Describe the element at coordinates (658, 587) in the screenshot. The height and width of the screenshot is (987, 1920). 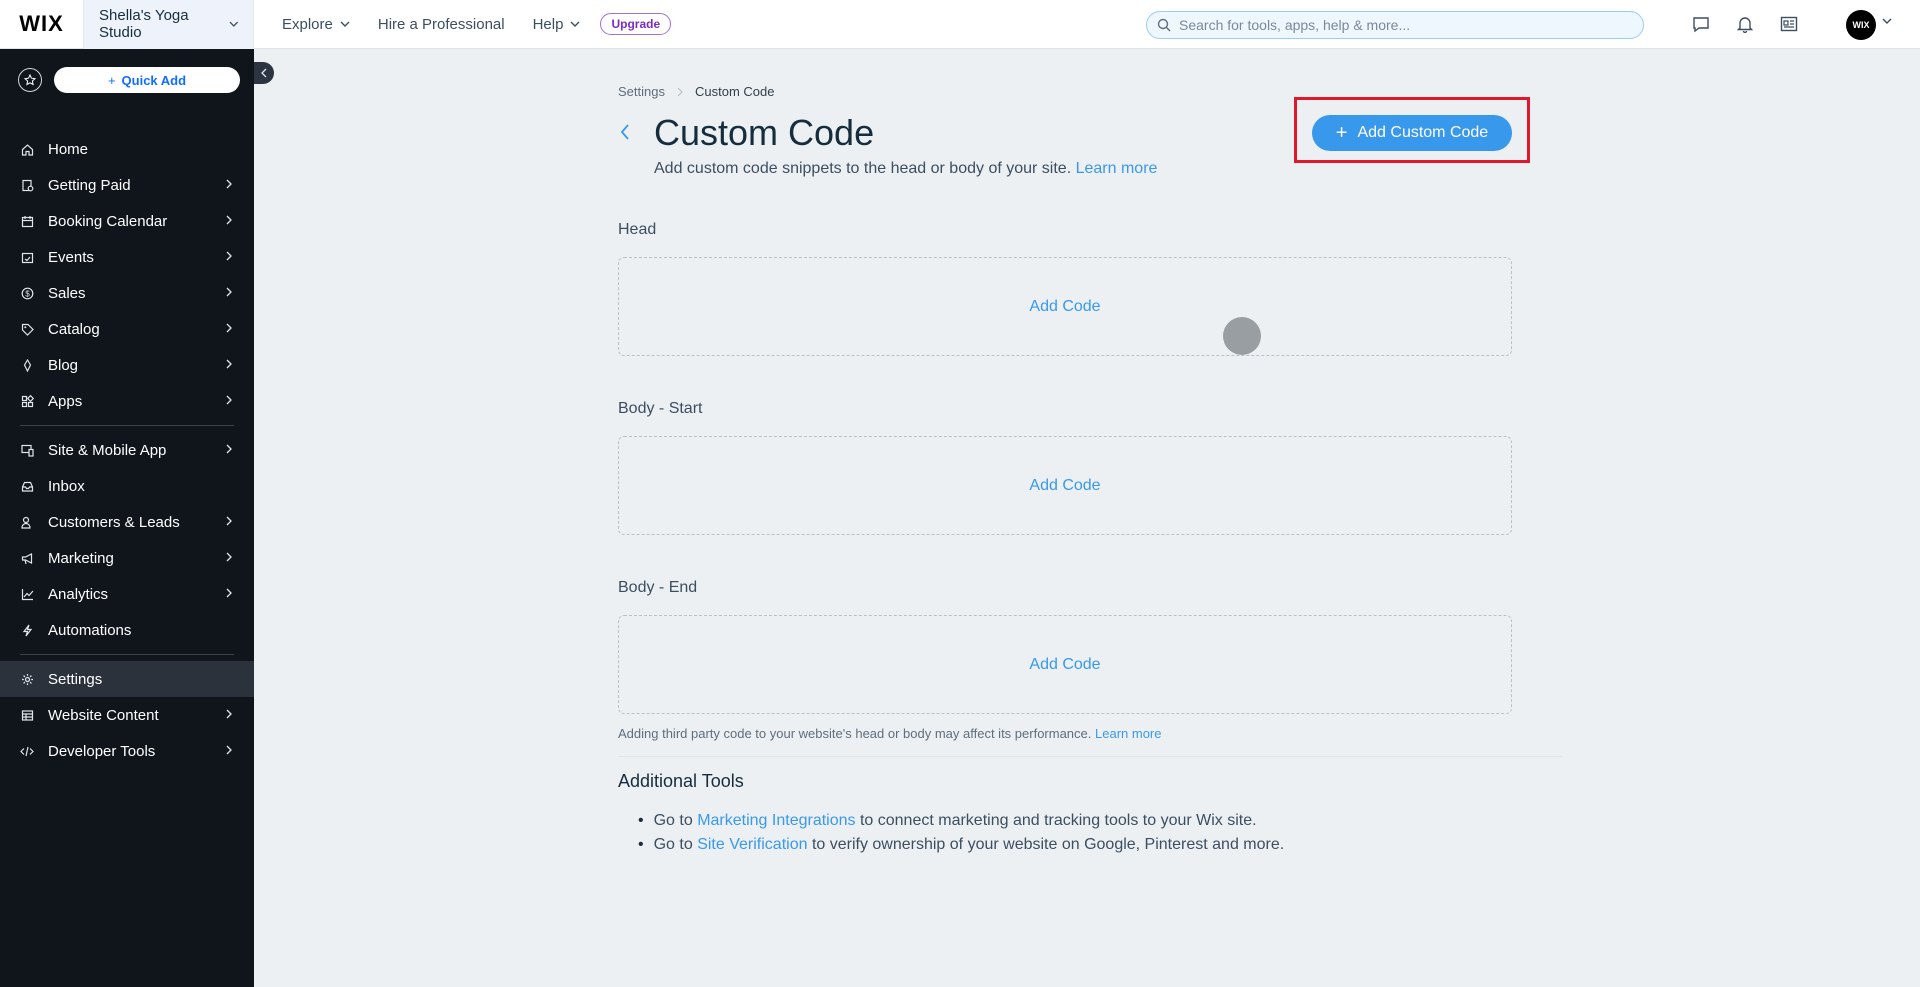
I see `section-label-body-end: Body - End` at that location.